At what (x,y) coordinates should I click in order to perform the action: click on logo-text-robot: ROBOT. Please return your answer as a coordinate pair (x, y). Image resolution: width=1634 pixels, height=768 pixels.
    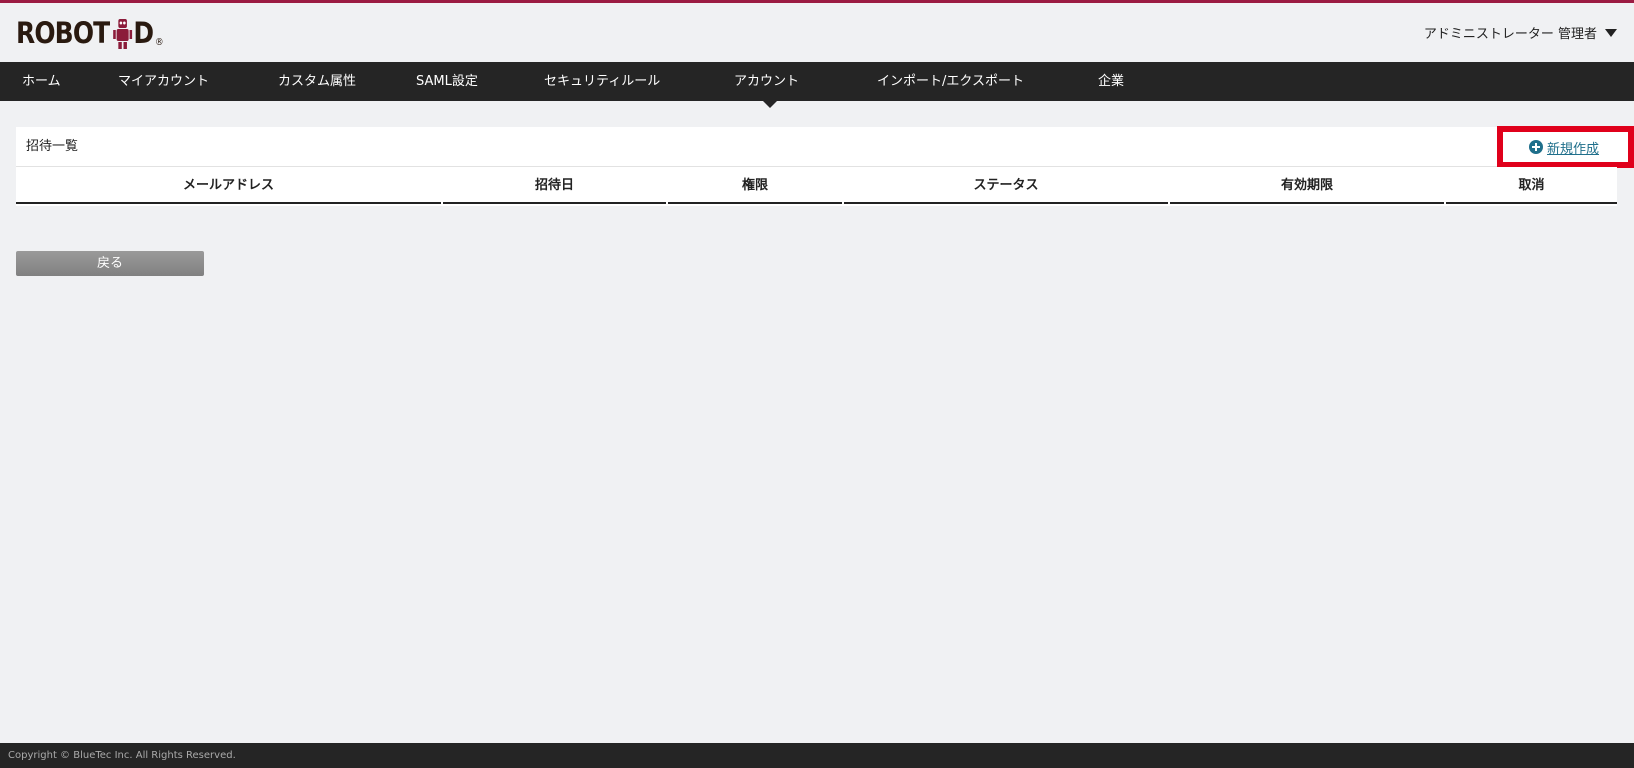
    Looking at the image, I should click on (63, 32).